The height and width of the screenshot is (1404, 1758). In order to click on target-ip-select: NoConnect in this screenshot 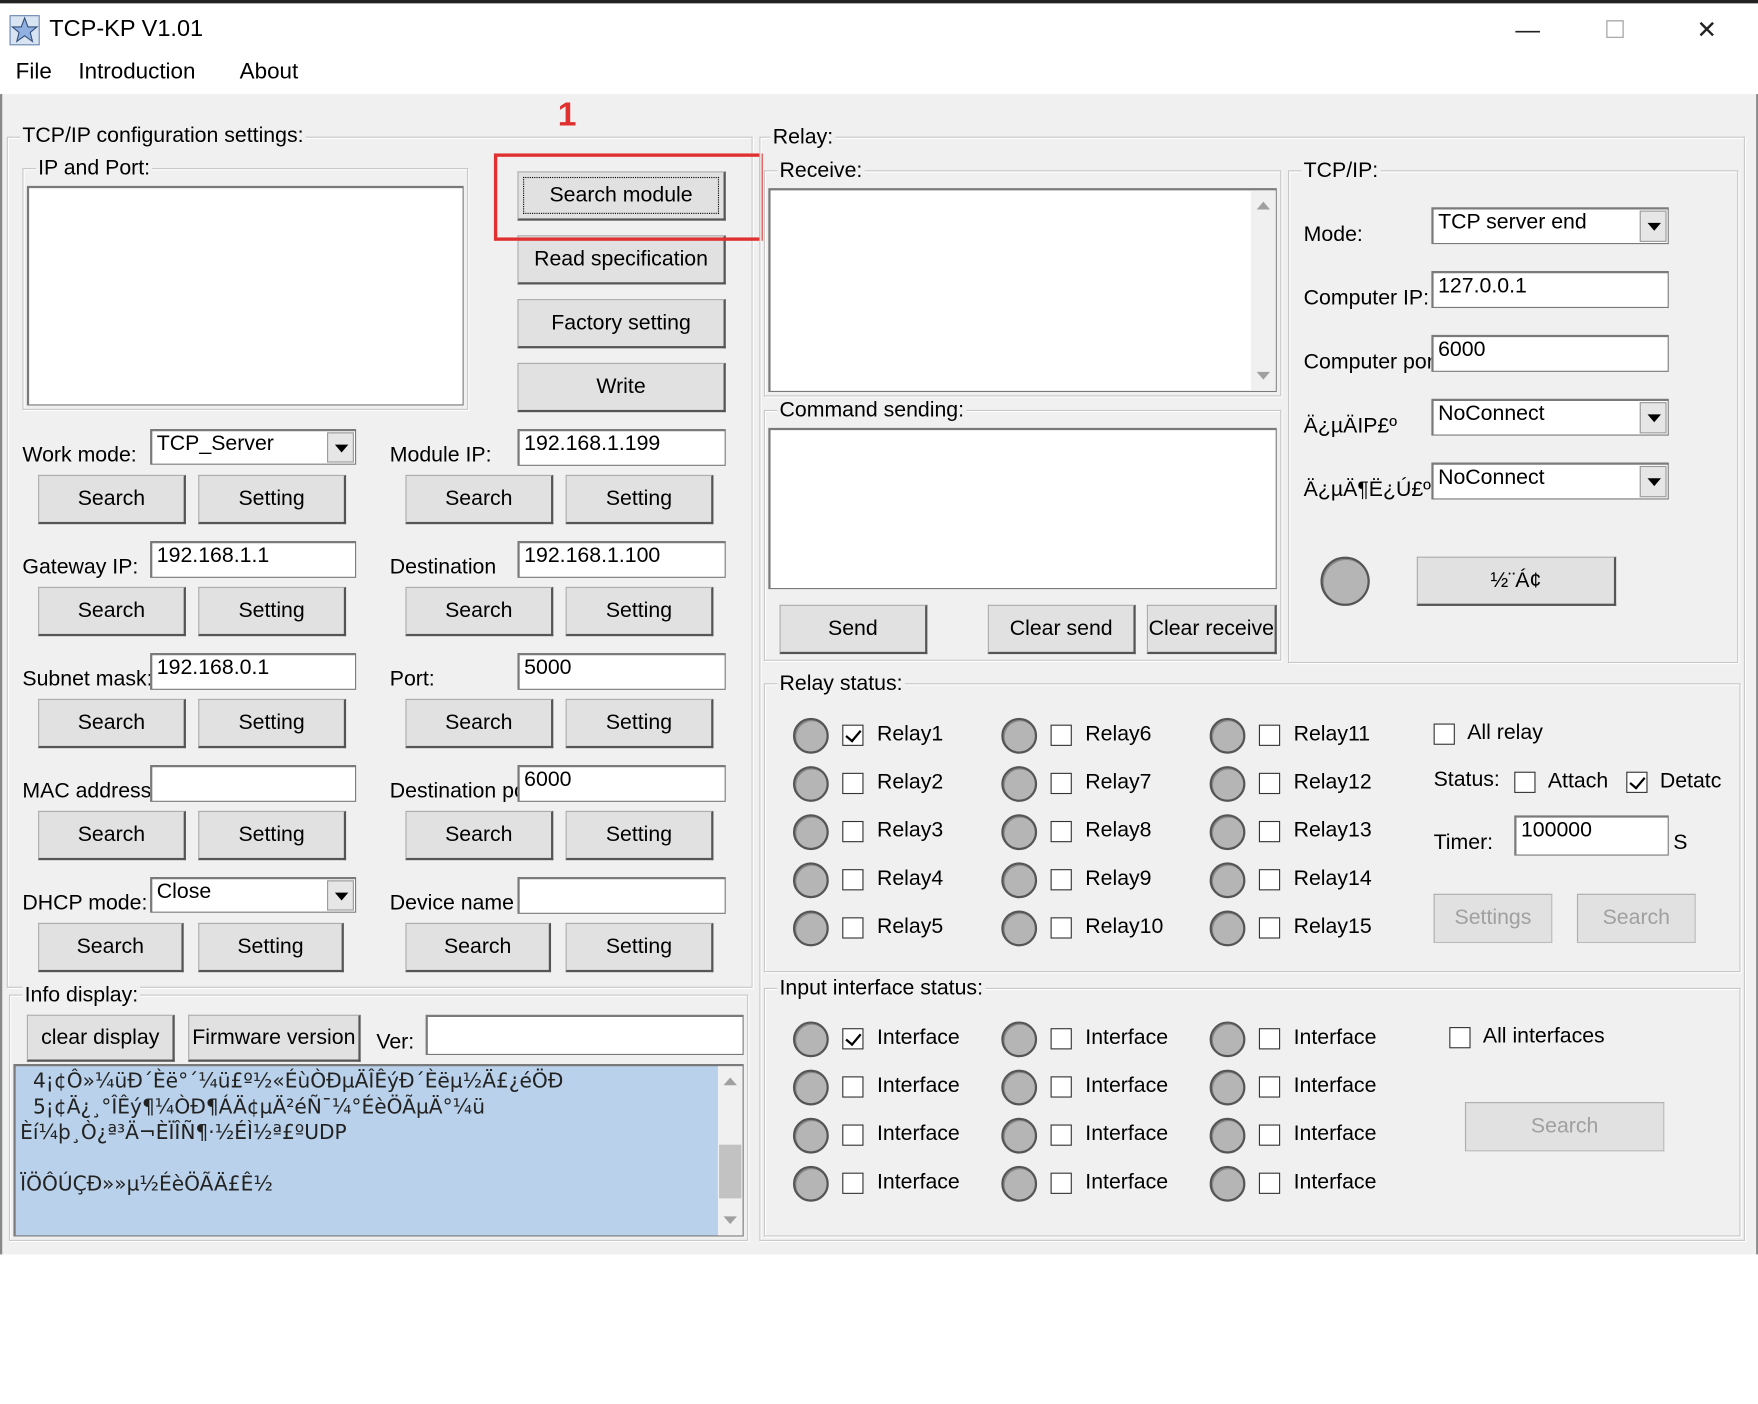, I will do `click(1550, 417)`.